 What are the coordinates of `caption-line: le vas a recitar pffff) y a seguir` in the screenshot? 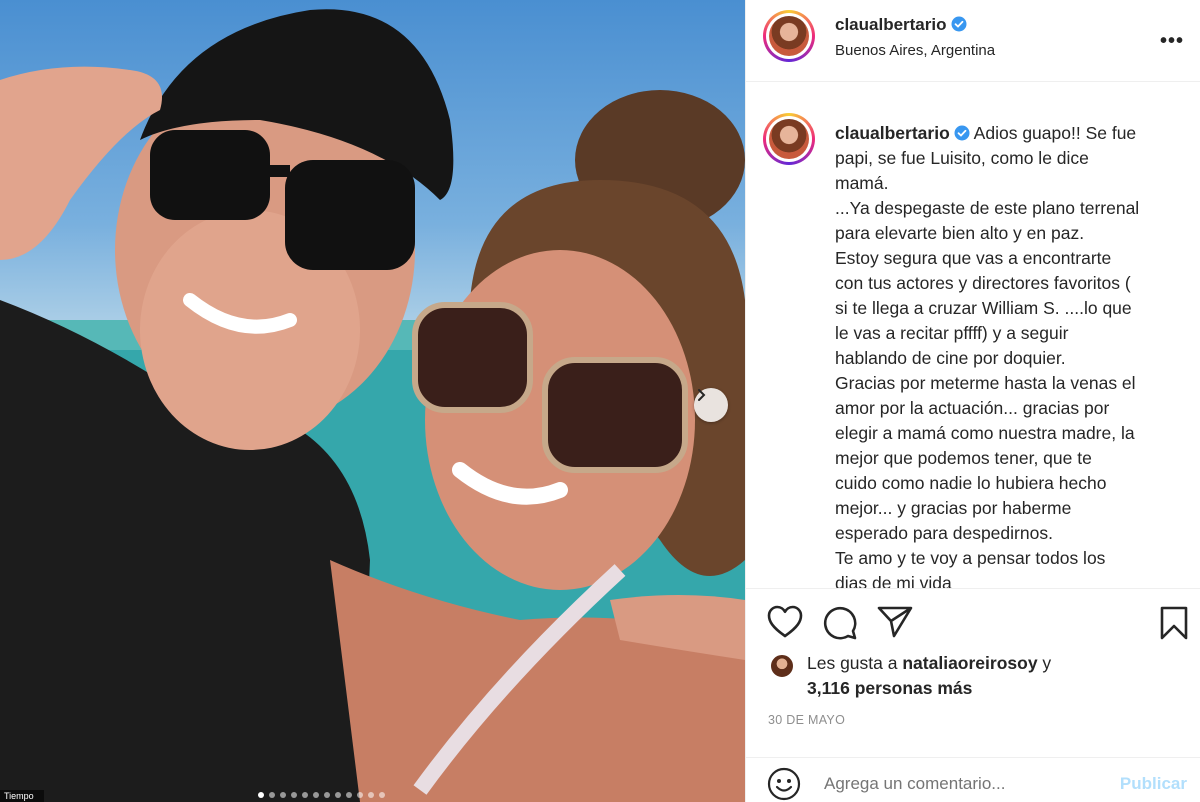 It's located at (952, 333).